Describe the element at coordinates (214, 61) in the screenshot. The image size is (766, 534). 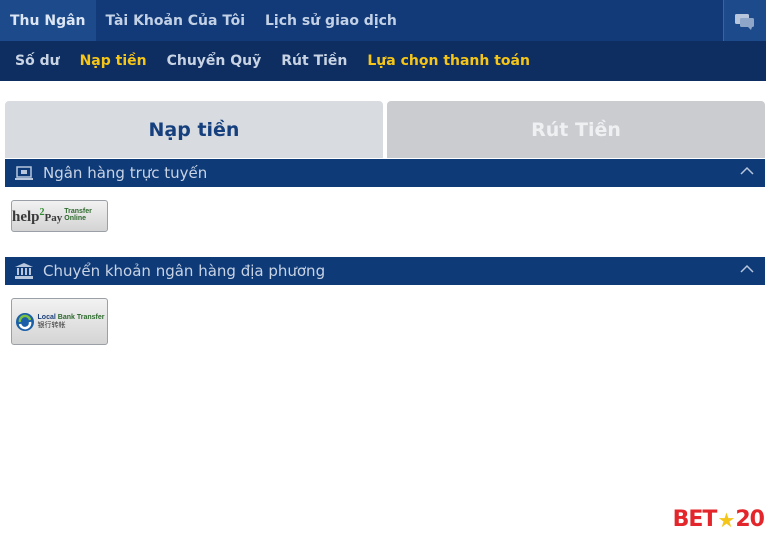
I see `subtab-fund-transfer: Chuyển Quỹ` at that location.